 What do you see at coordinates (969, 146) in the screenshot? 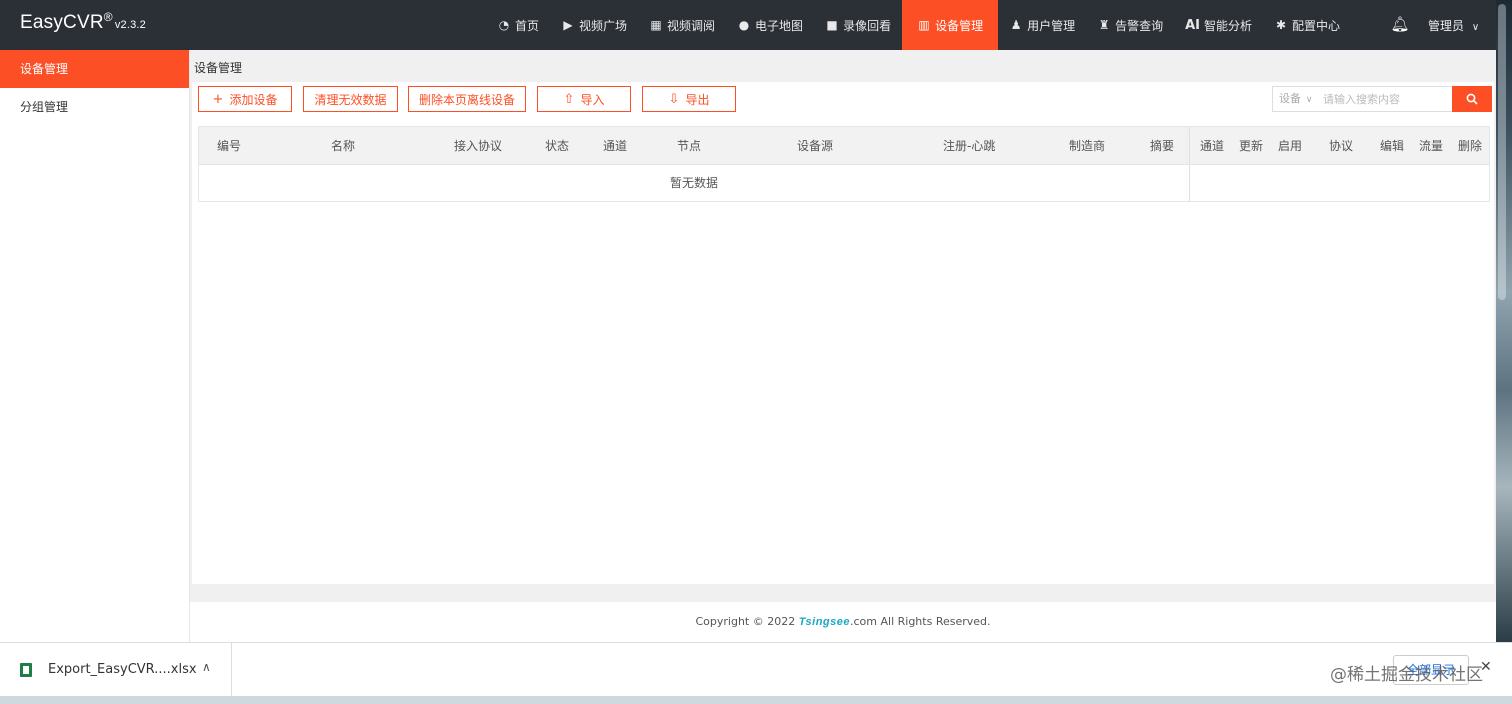
I see `column-header-register-heartbeat: 注册-心跳` at bounding box center [969, 146].